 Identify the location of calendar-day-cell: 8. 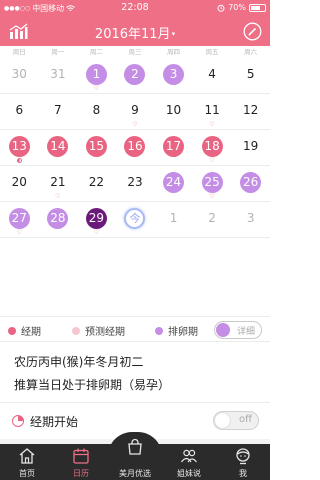
(96, 111).